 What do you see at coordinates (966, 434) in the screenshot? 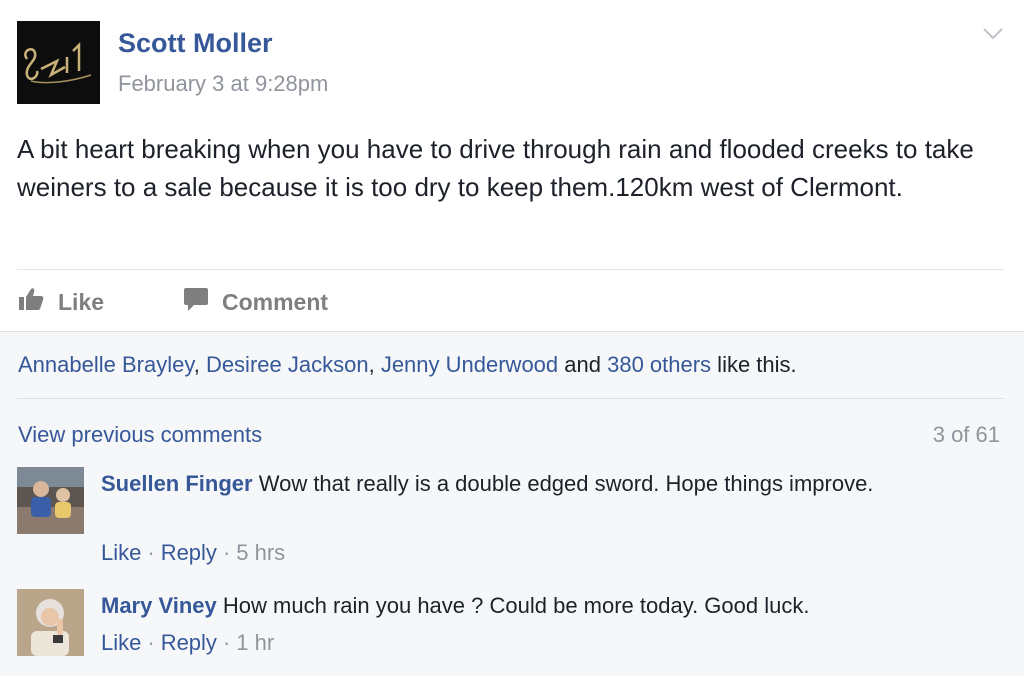
I see `comments-pager: 3 of 61` at bounding box center [966, 434].